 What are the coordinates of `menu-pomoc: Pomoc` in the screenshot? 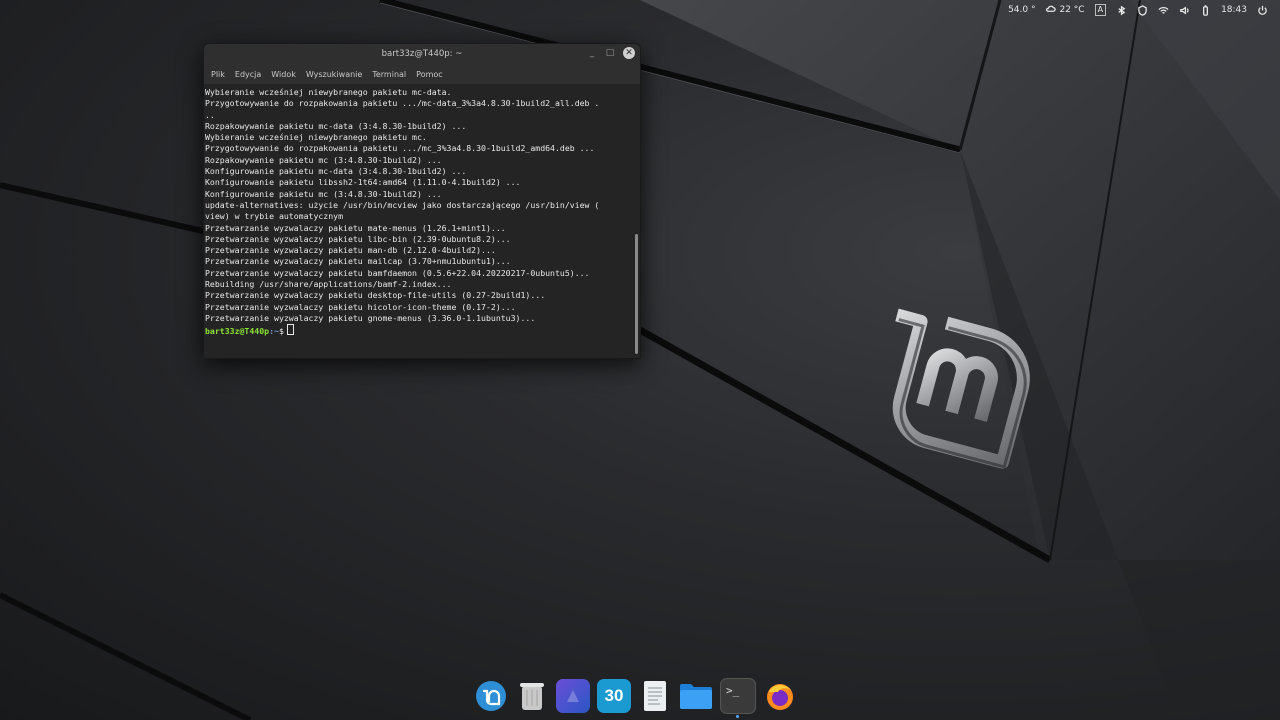 It's located at (429, 74).